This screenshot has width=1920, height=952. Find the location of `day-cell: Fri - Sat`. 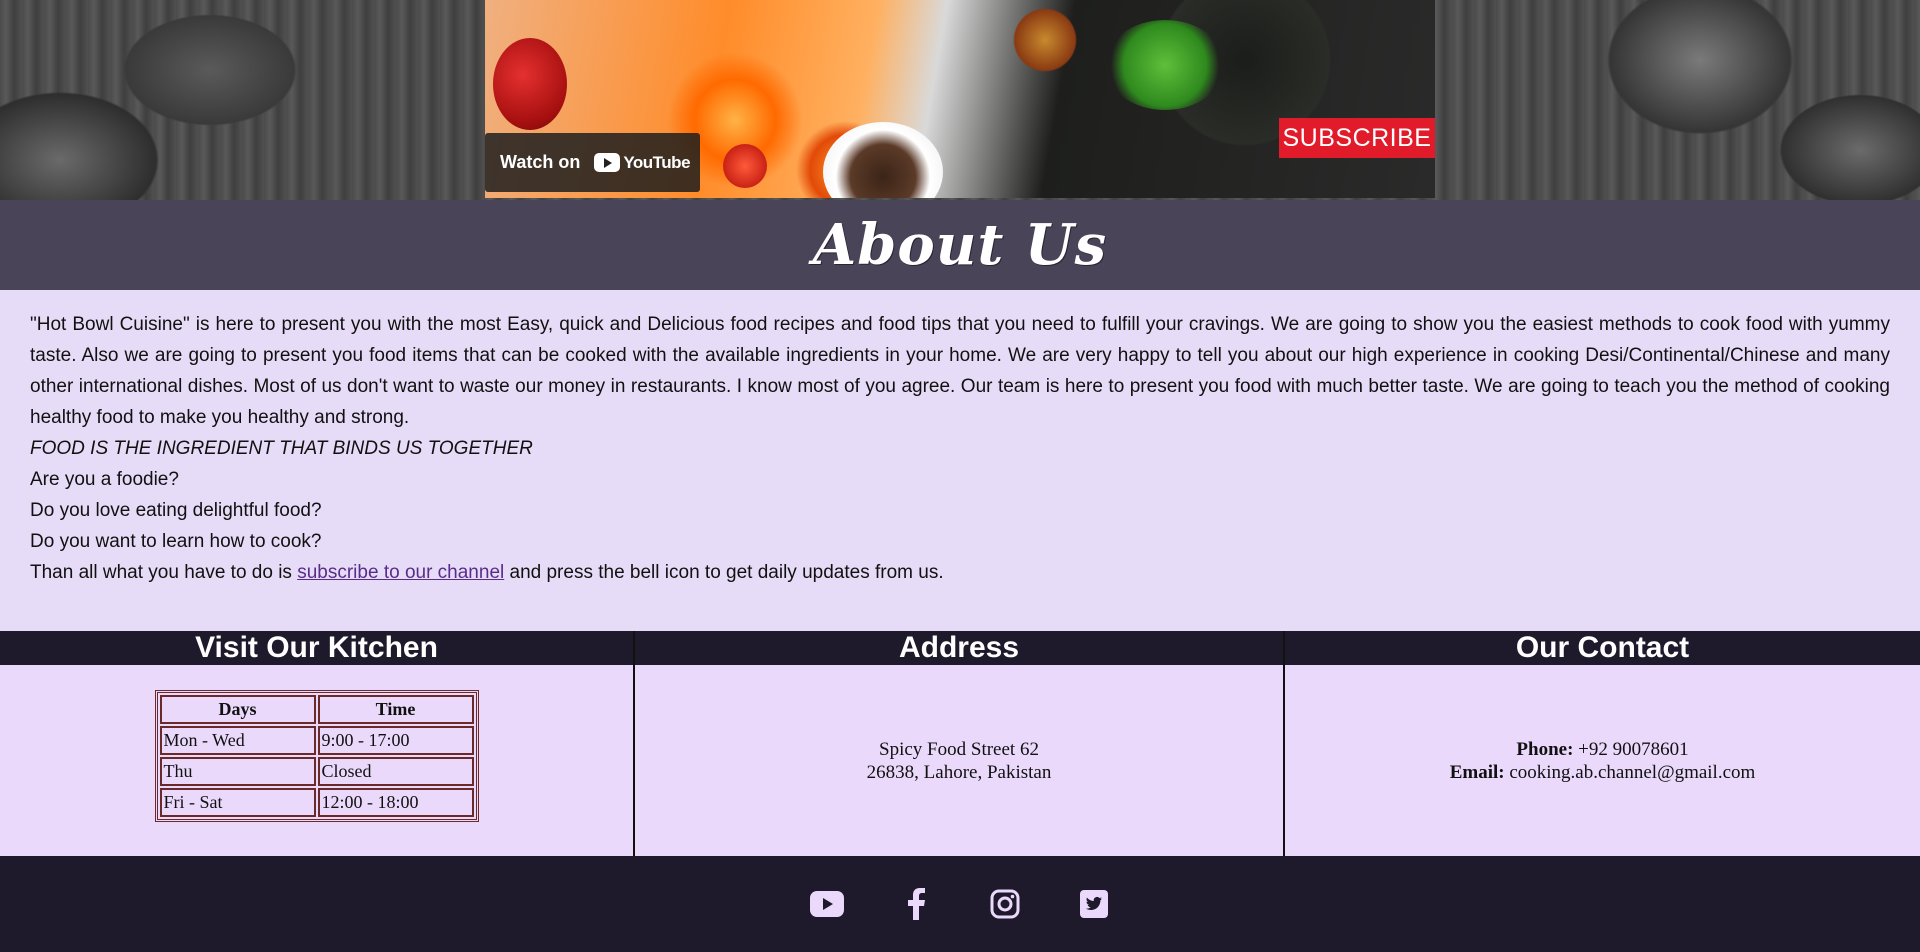

day-cell: Fri - Sat is located at coordinates (237, 802).